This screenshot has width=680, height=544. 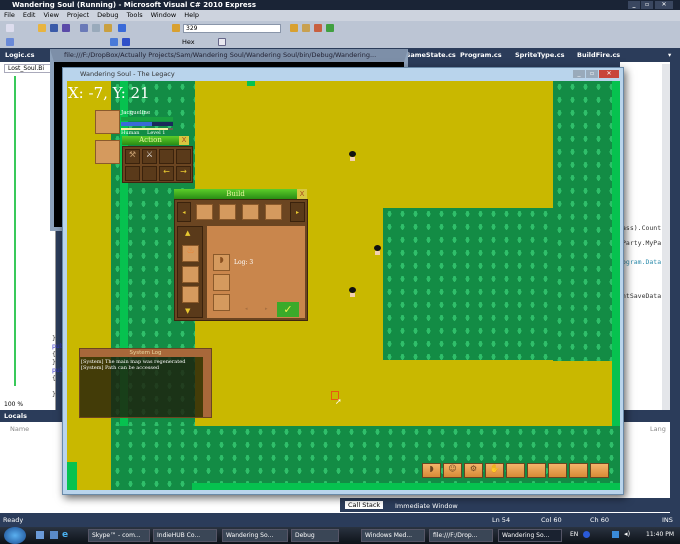 What do you see at coordinates (288, 309) in the screenshot?
I see `confirm-build-button: ✓` at bounding box center [288, 309].